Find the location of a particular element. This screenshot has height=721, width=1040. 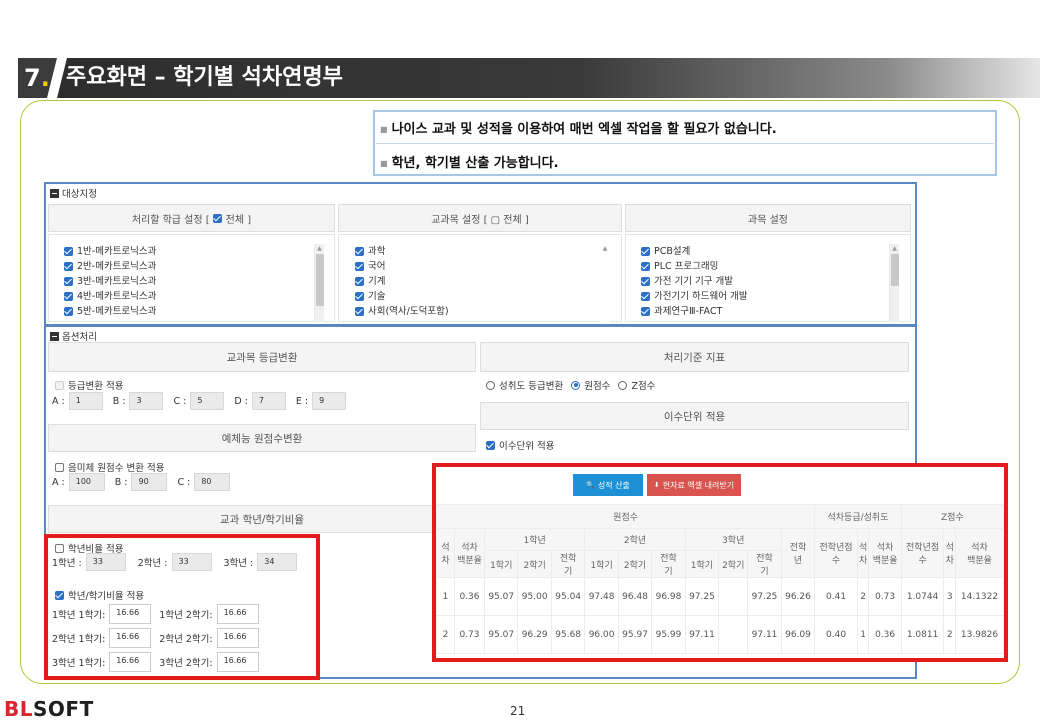

class-item-label: 1반-메카트로닉스과 is located at coordinates (117, 251).